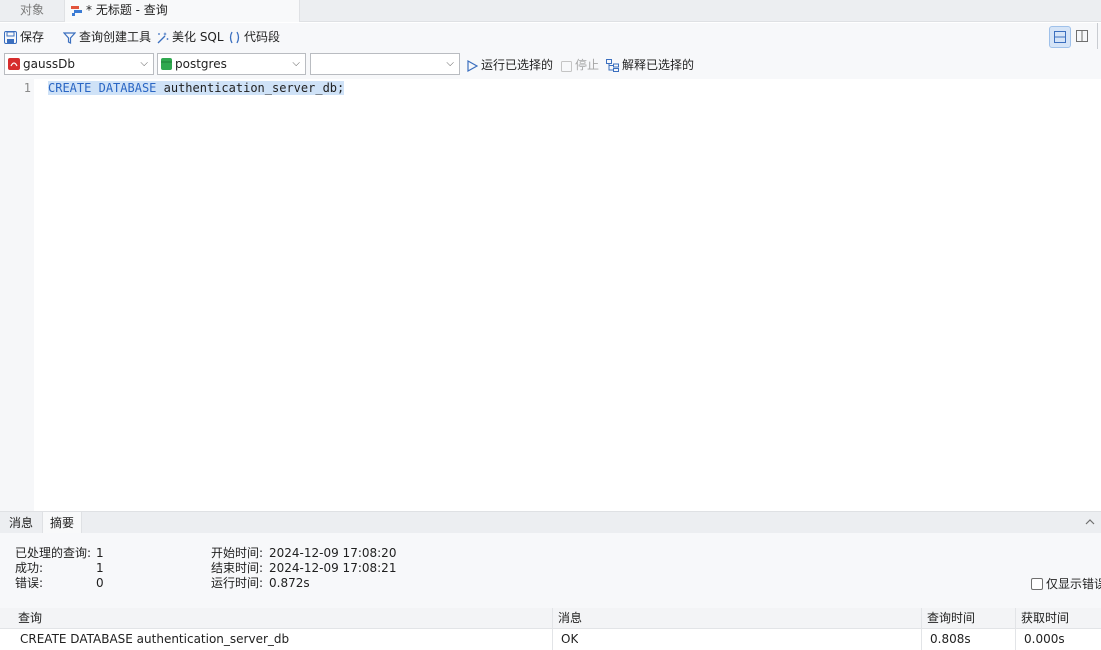  What do you see at coordinates (612, 65) in the screenshot?
I see `explain-tree-icon` at bounding box center [612, 65].